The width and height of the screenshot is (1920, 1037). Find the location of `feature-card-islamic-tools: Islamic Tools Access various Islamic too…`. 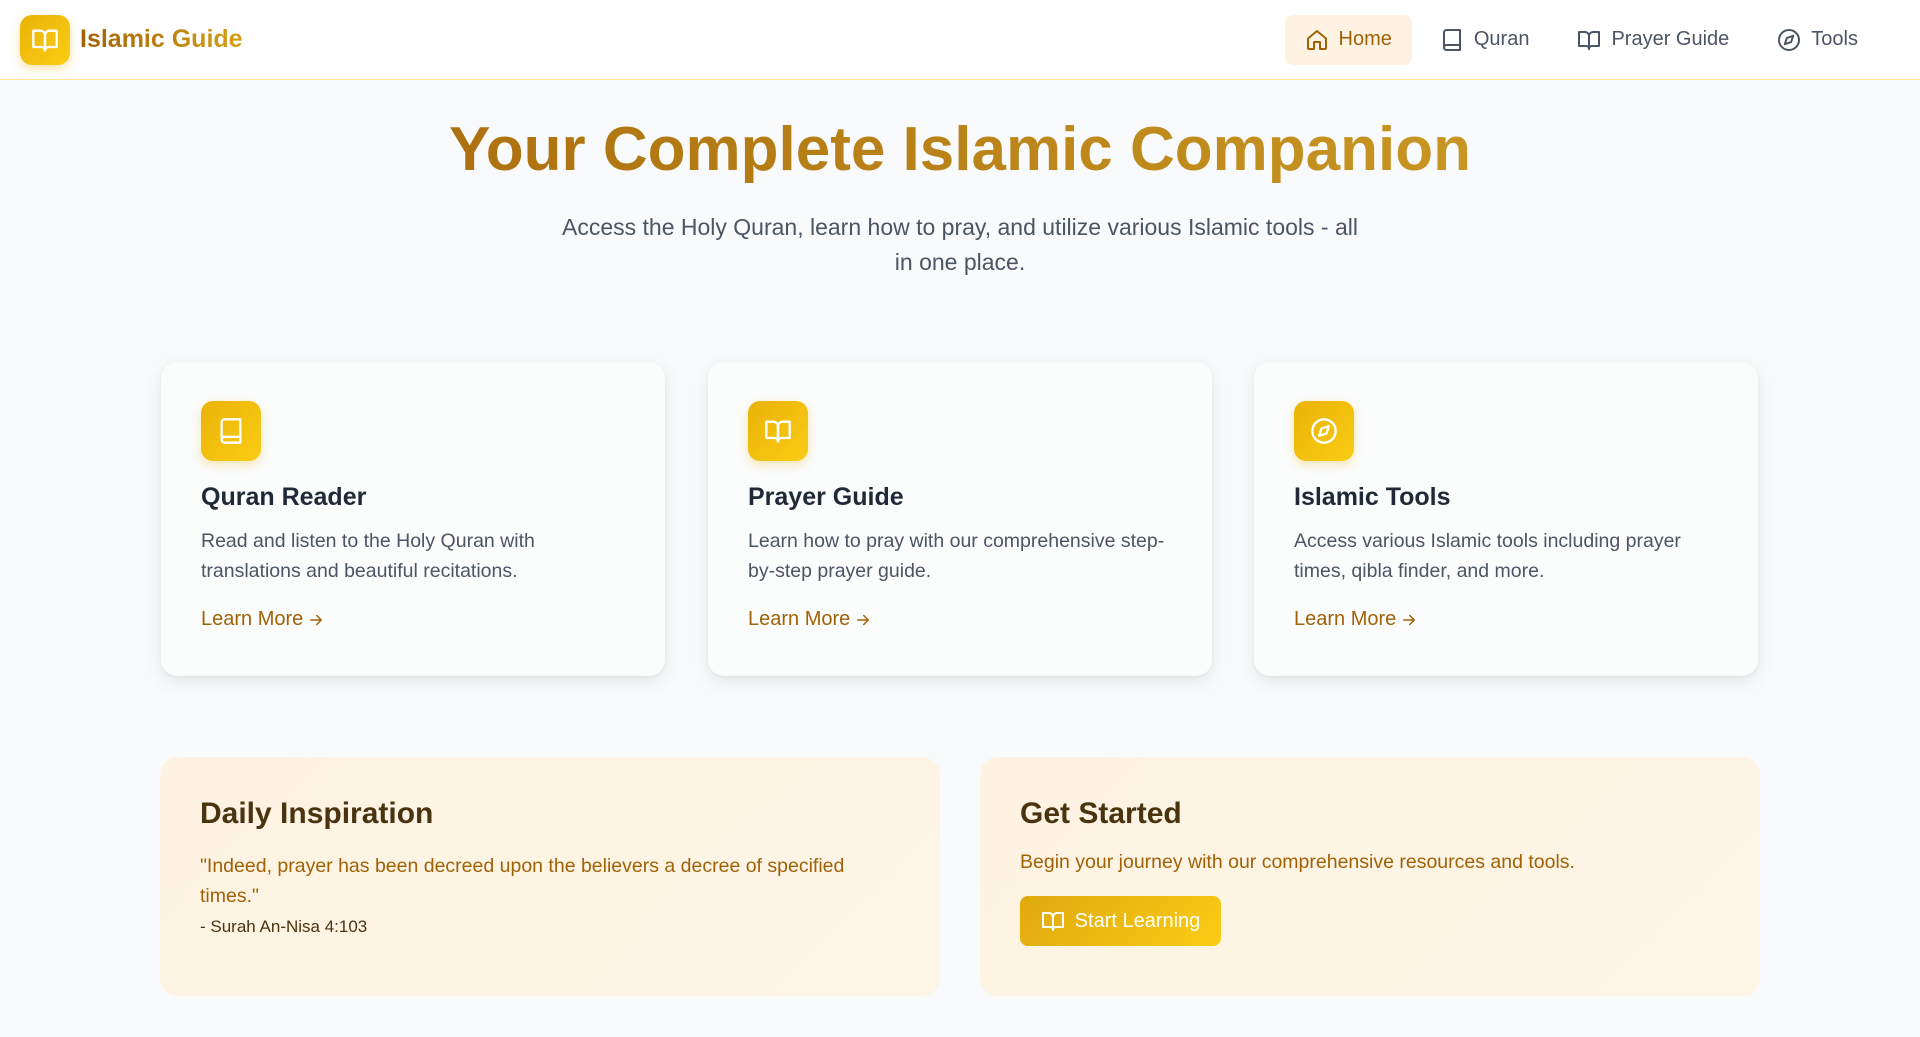

feature-card-islamic-tools: Islamic Tools Access various Islamic too… is located at coordinates (1506, 519).